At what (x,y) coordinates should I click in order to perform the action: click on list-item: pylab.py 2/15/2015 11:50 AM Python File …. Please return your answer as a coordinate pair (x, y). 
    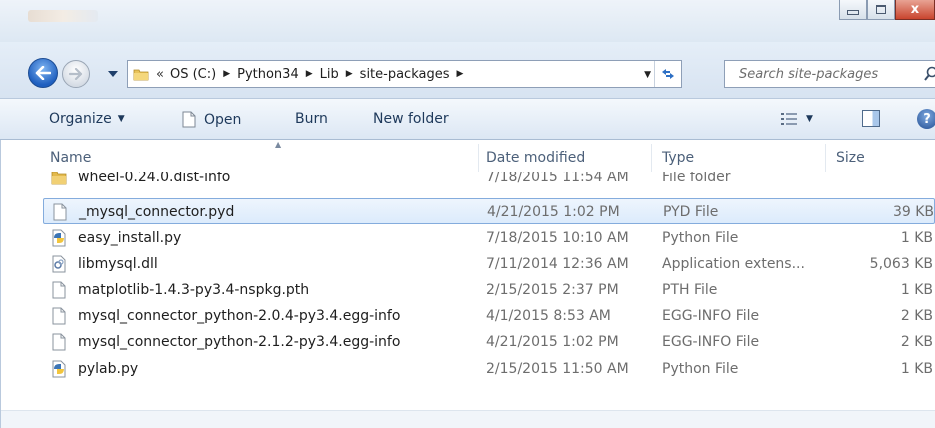
    Looking at the image, I should click on (489, 369).